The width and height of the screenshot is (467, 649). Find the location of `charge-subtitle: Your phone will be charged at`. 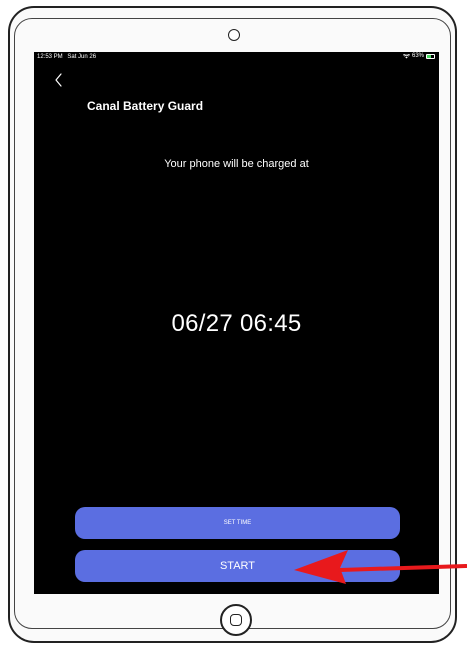

charge-subtitle: Your phone will be charged at is located at coordinates (236, 164).